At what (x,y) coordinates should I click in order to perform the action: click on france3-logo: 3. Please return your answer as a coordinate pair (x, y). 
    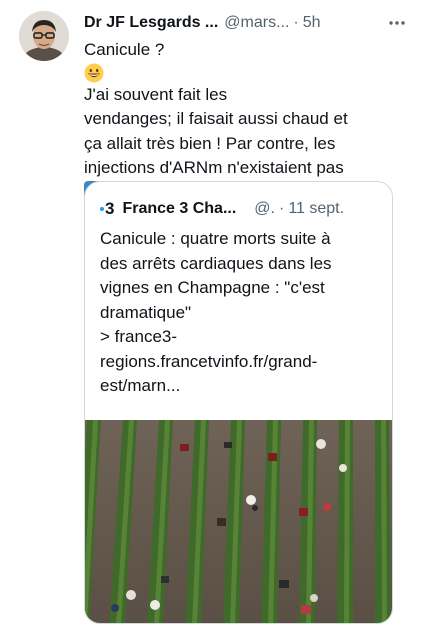
    Looking at the image, I should click on (107, 209).